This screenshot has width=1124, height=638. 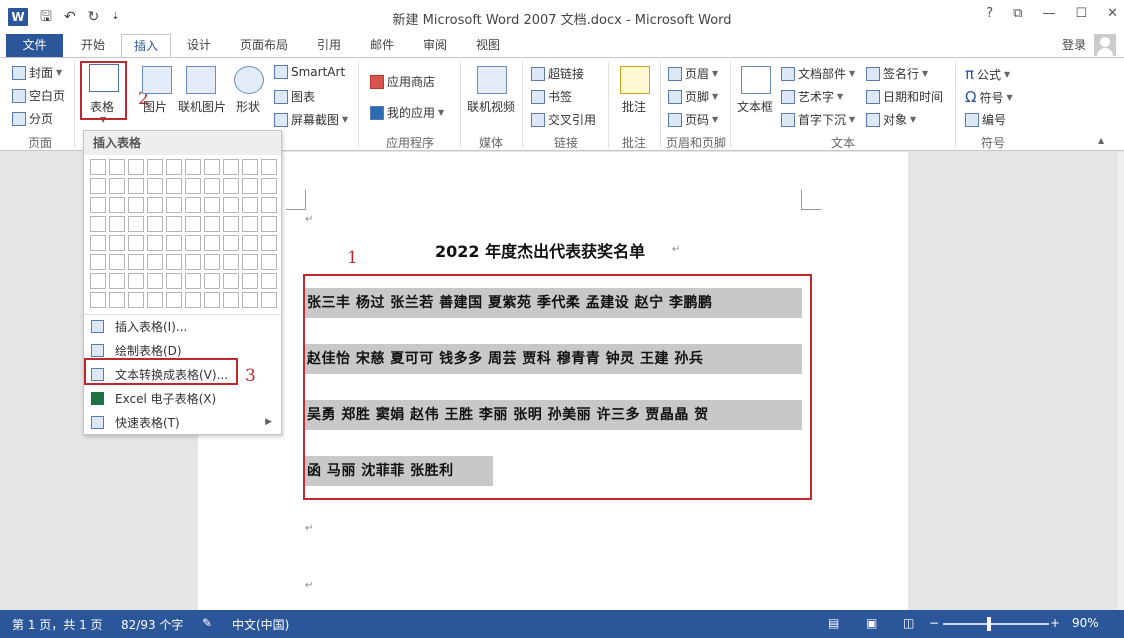 What do you see at coordinates (248, 106) in the screenshot?
I see `shapes-button: 形状` at bounding box center [248, 106].